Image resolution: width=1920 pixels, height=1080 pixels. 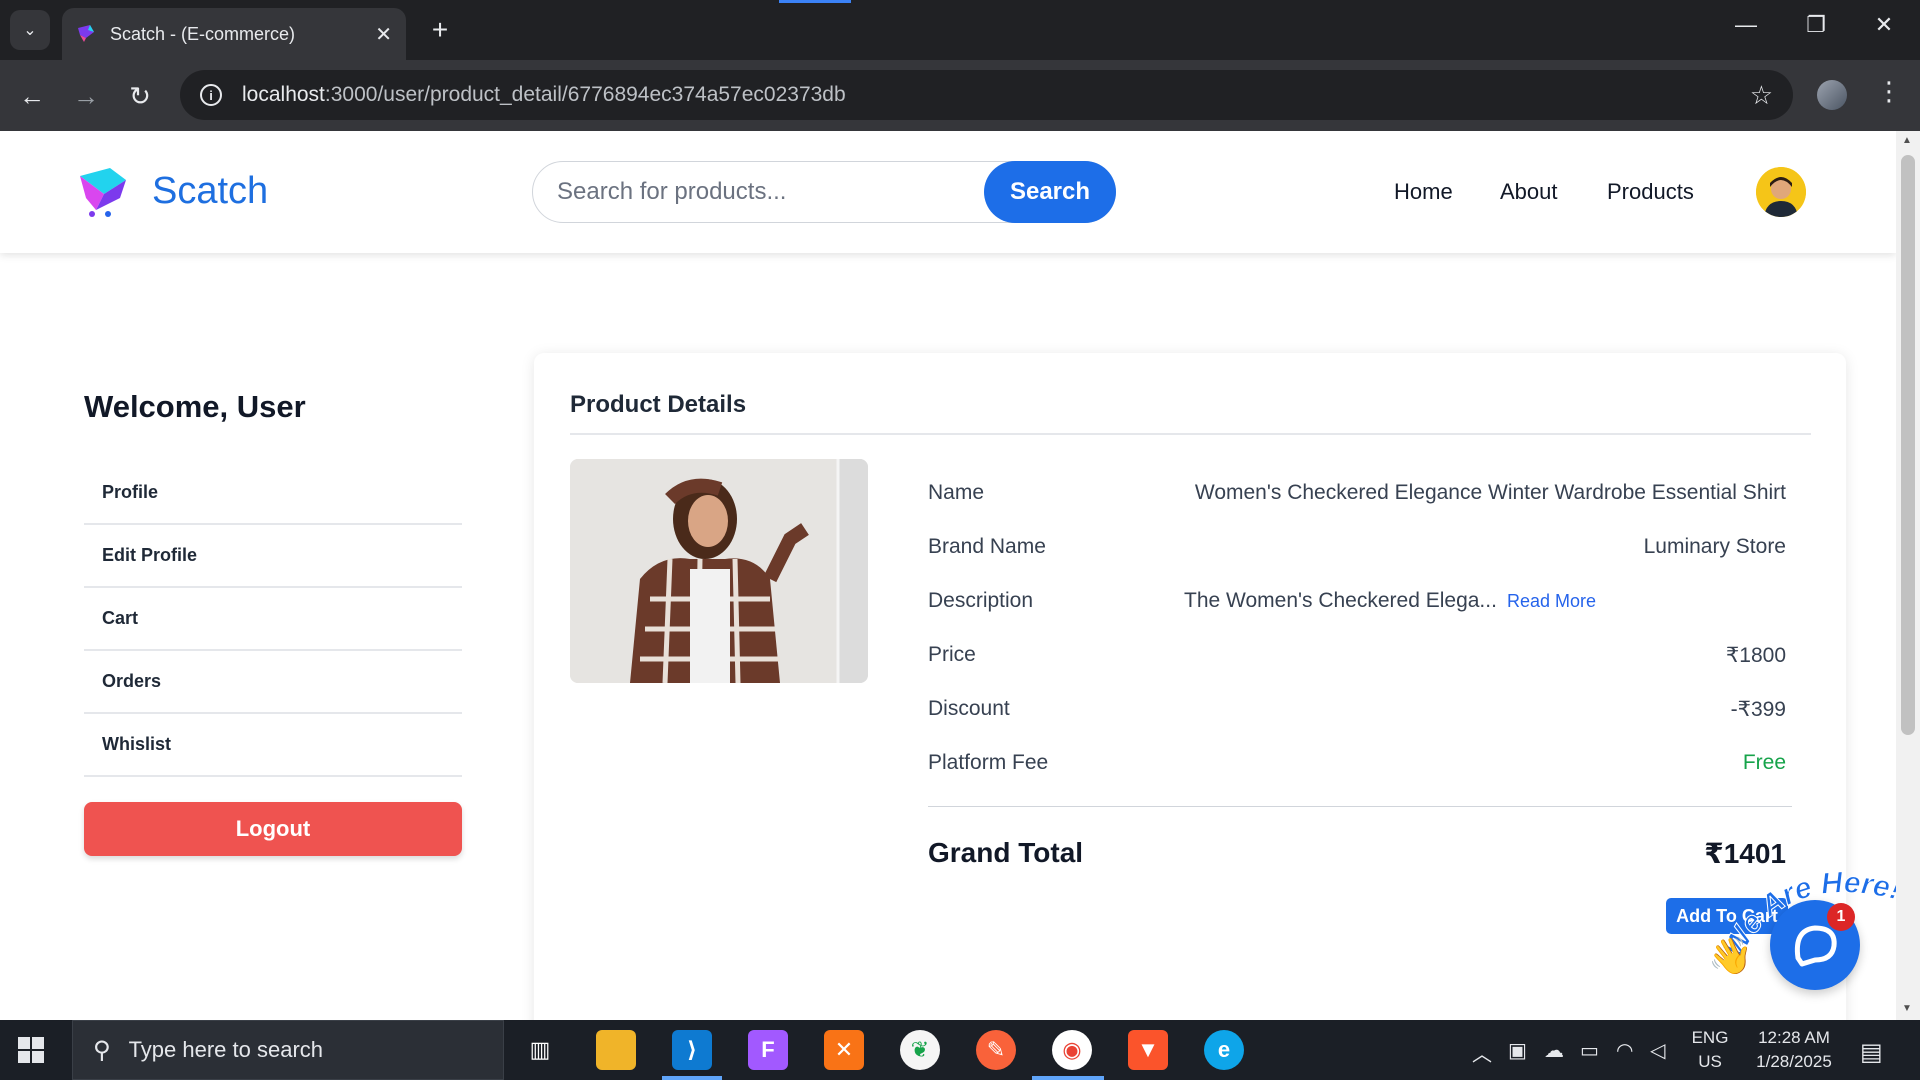 What do you see at coordinates (1072, 1050) in the screenshot?
I see `chrome-icon: ◉` at bounding box center [1072, 1050].